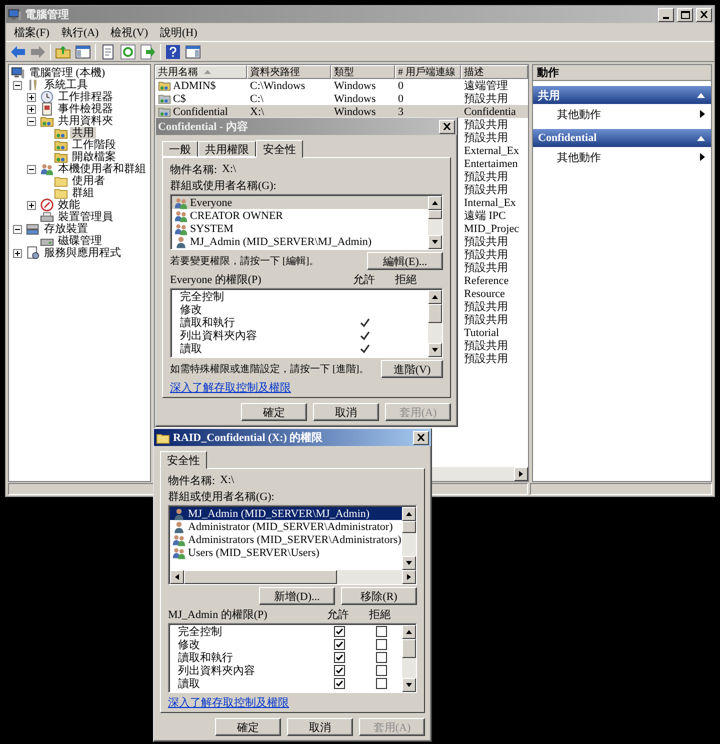  Describe the element at coordinates (363, 72) in the screenshot. I see `column-header: 類型` at that location.